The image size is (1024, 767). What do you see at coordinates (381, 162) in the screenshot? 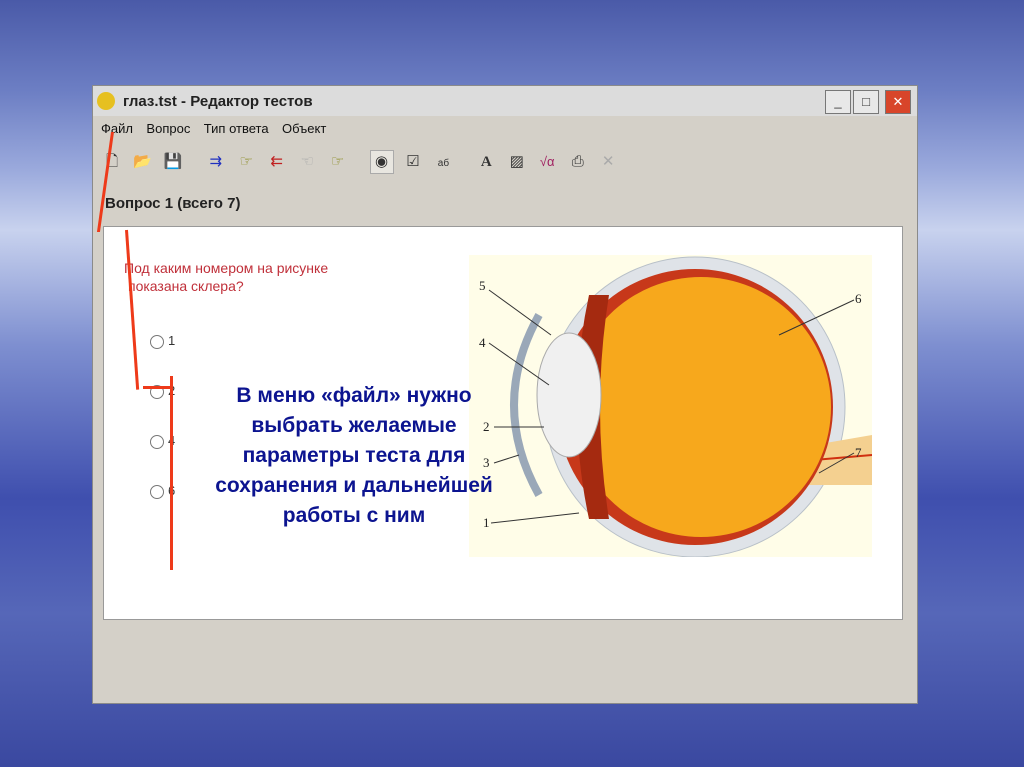
I see `single-choice-icon: ◉` at bounding box center [381, 162].